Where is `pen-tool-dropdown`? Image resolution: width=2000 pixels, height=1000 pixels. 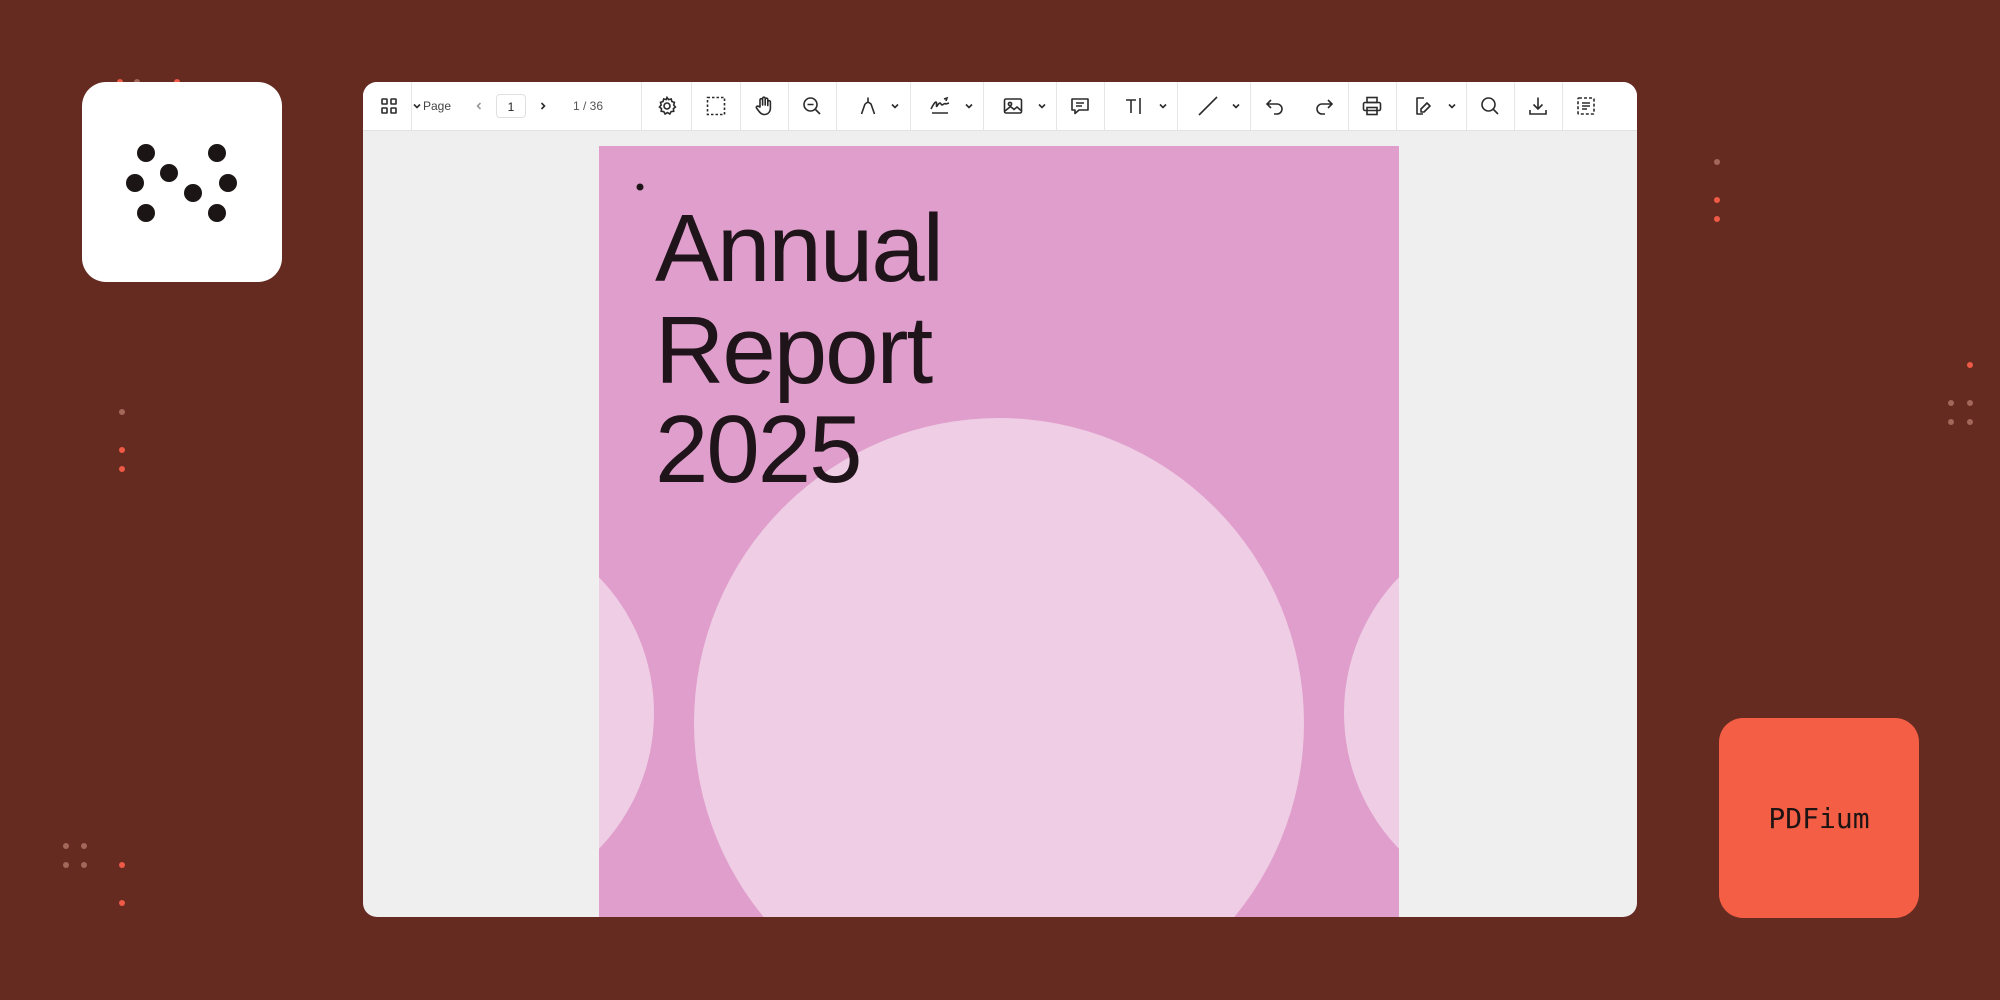
pen-tool-dropdown is located at coordinates (895, 106).